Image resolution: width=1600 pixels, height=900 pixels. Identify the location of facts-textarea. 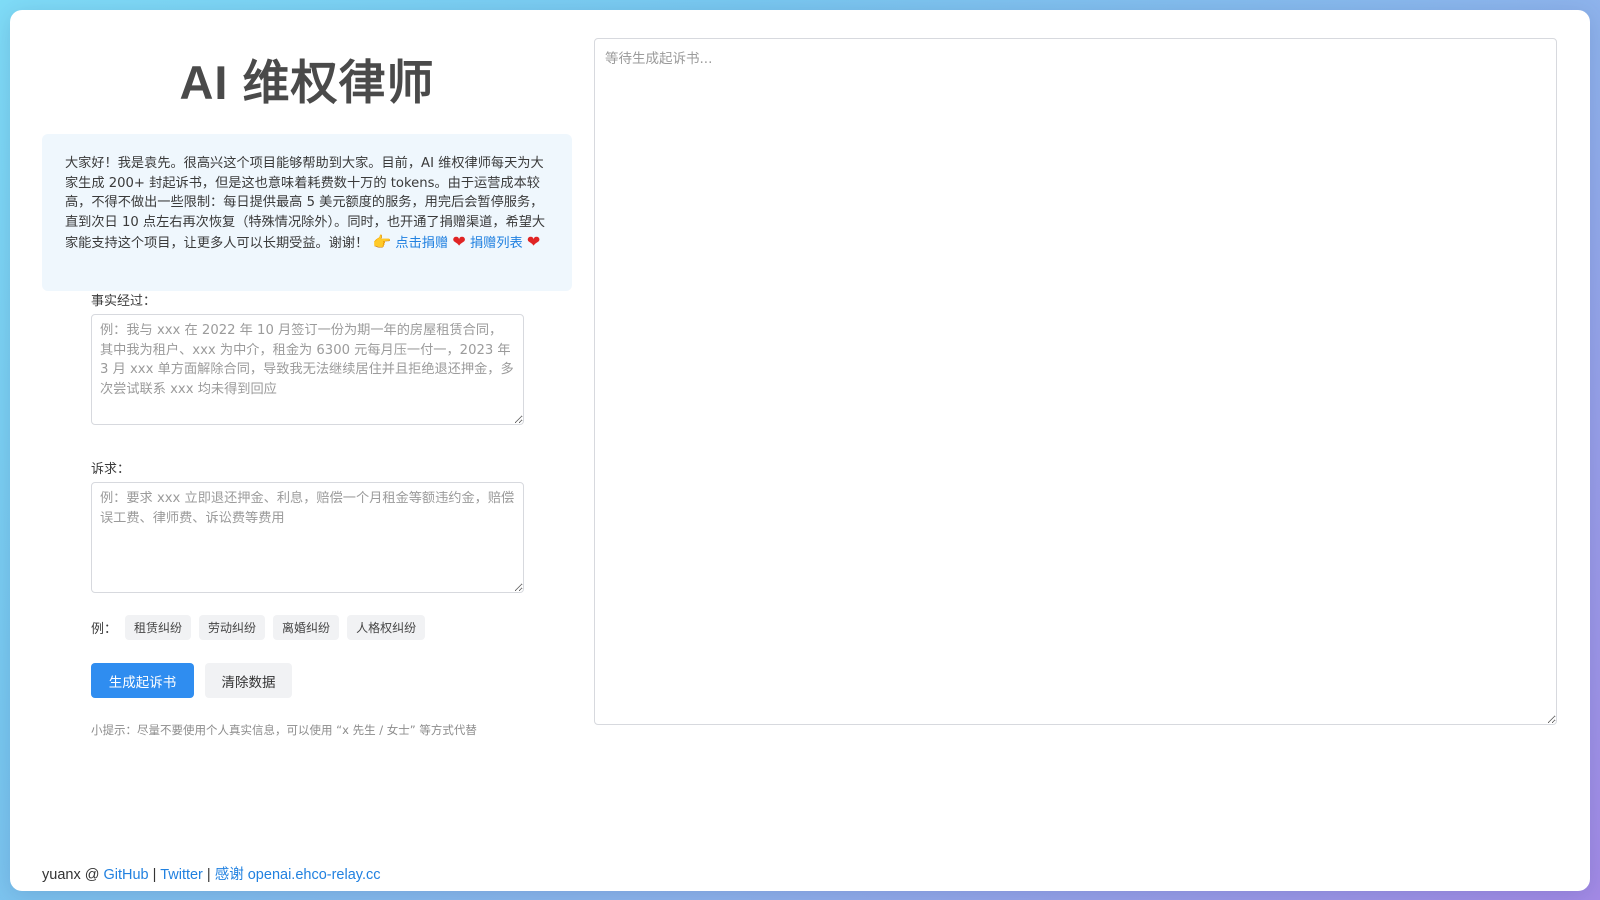
(307, 369).